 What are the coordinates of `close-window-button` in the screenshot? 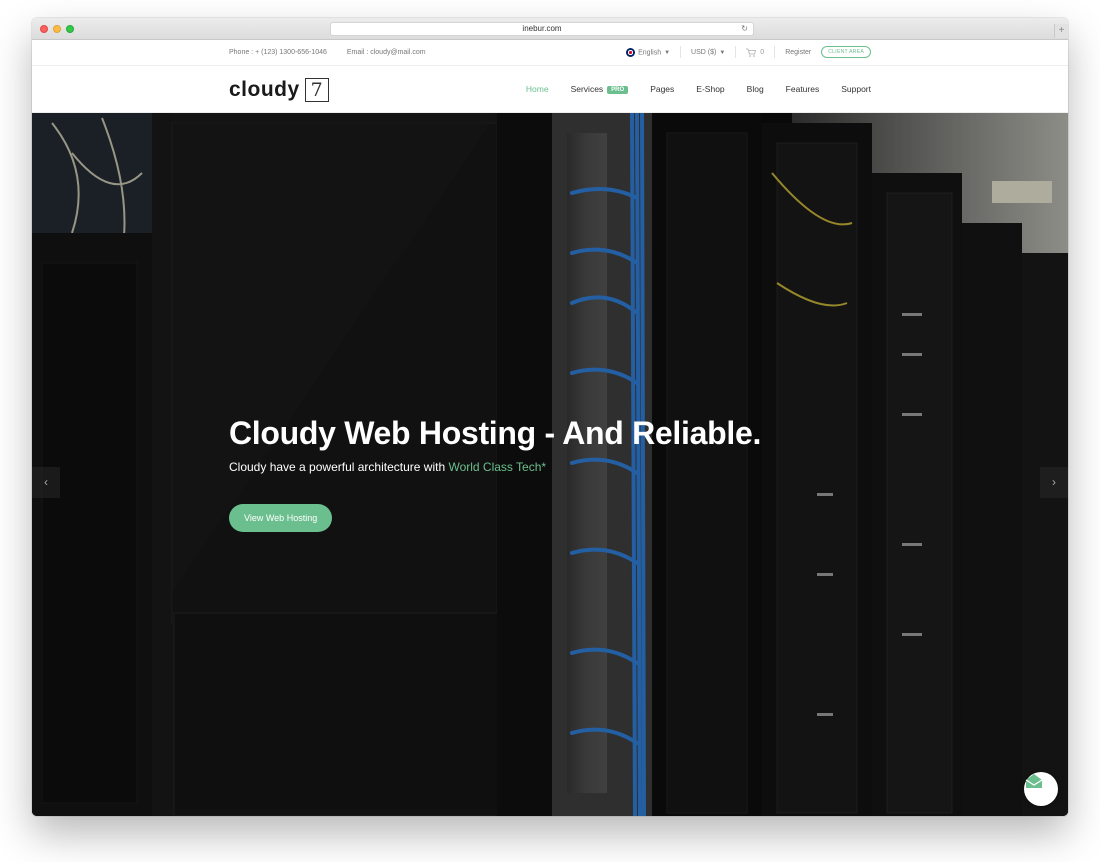 It's located at (44, 29).